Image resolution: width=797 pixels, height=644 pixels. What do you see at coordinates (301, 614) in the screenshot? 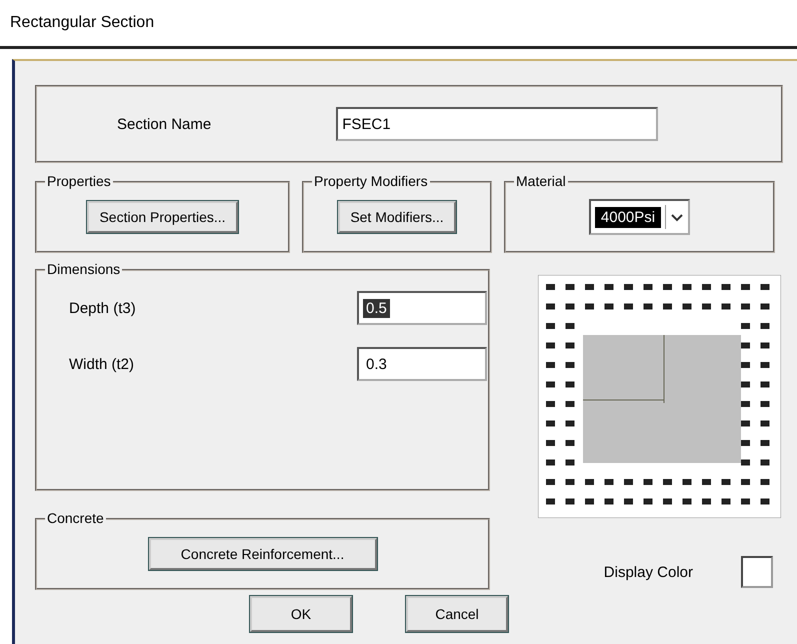
I see `dialog-button: OK` at bounding box center [301, 614].